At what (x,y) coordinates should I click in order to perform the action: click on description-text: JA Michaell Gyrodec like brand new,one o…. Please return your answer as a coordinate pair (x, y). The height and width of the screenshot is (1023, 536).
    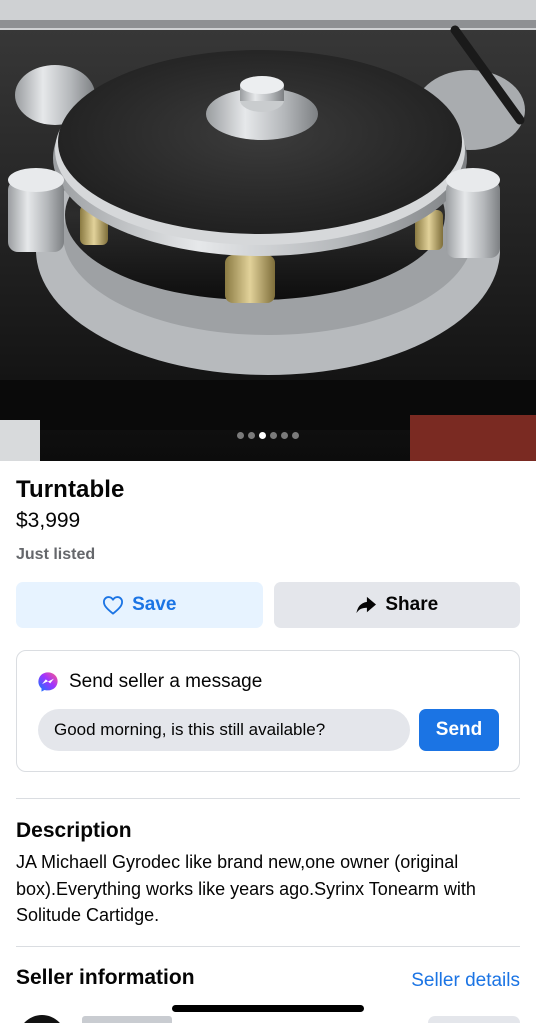
    Looking at the image, I should click on (246, 888).